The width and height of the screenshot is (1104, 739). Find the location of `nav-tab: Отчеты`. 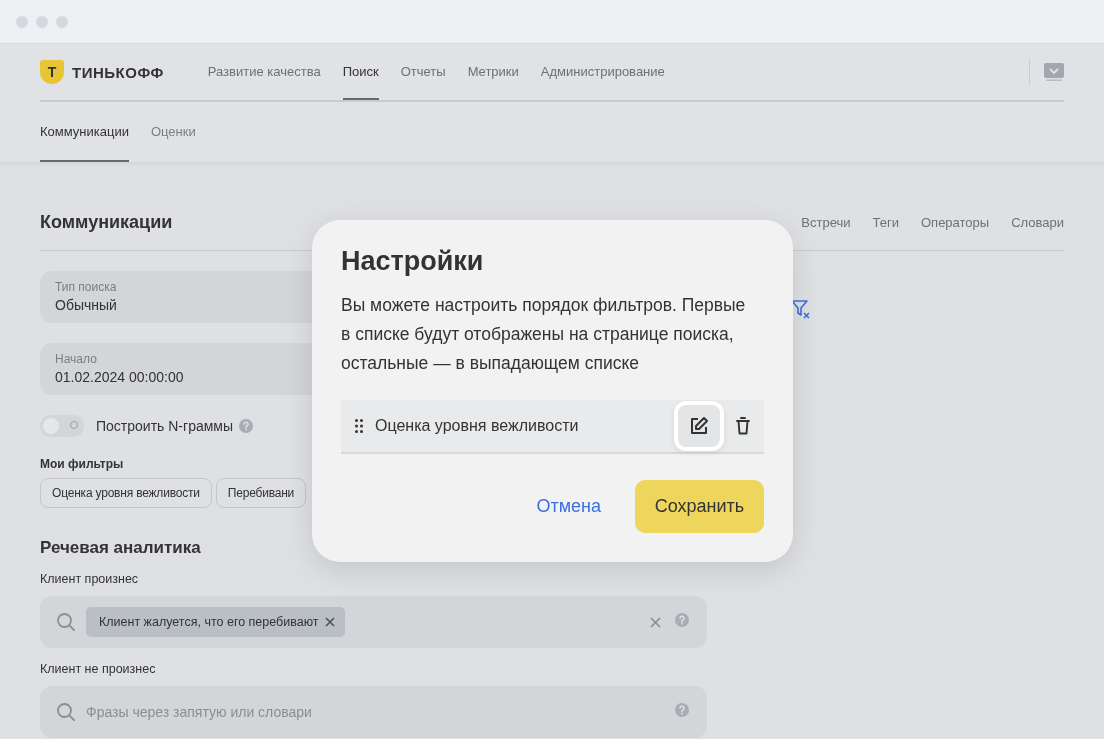

nav-tab: Отчеты is located at coordinates (423, 72).